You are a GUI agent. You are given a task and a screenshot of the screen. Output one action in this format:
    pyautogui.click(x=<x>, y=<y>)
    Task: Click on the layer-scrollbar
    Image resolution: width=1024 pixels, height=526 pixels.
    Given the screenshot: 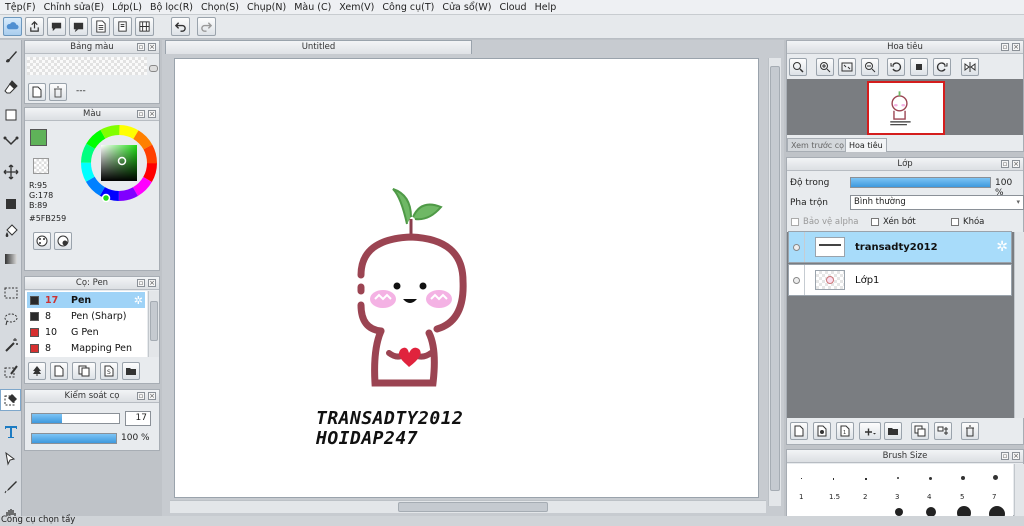 What is the action you would take?
    pyautogui.click(x=1019, y=325)
    